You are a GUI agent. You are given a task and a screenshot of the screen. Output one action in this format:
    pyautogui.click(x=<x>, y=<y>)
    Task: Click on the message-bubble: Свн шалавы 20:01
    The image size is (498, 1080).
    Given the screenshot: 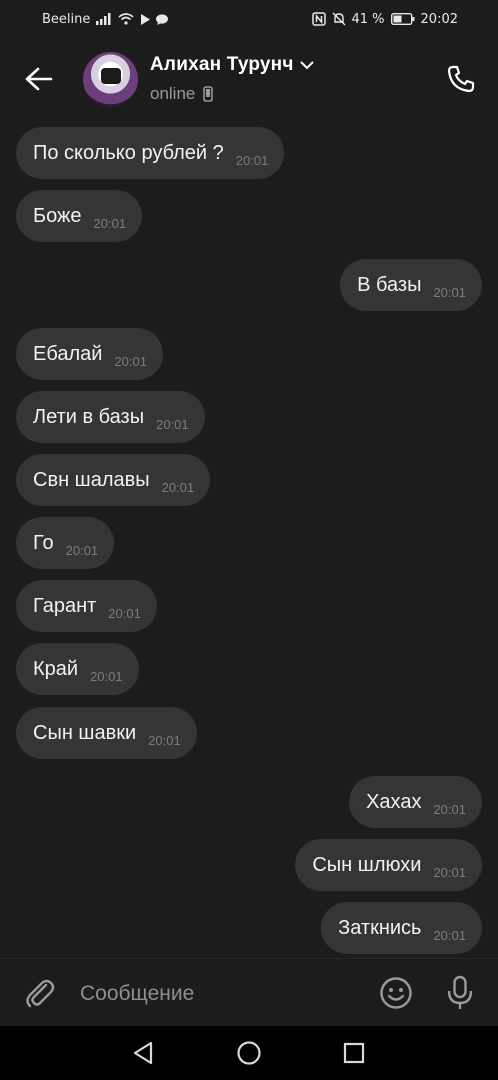 What is the action you would take?
    pyautogui.click(x=113, y=480)
    